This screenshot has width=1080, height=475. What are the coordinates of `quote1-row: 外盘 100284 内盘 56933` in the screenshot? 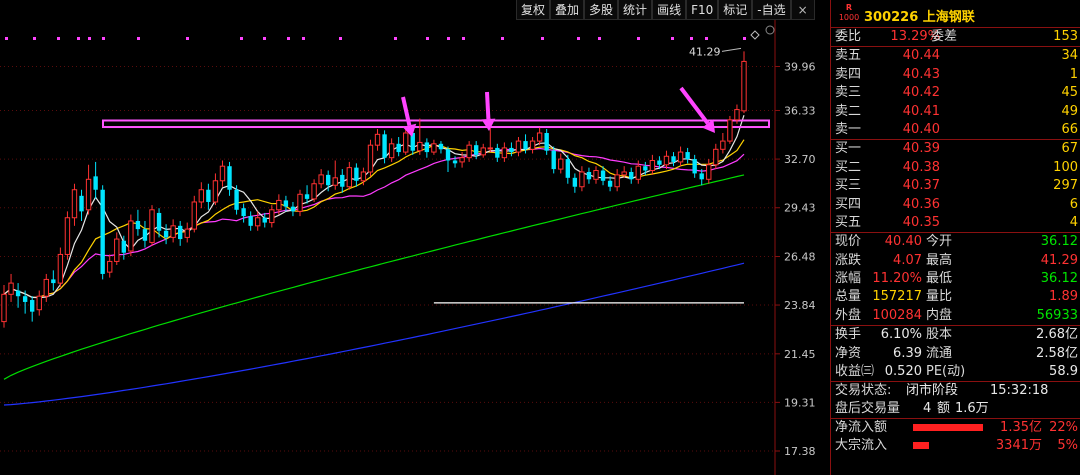 It's located at (955, 316).